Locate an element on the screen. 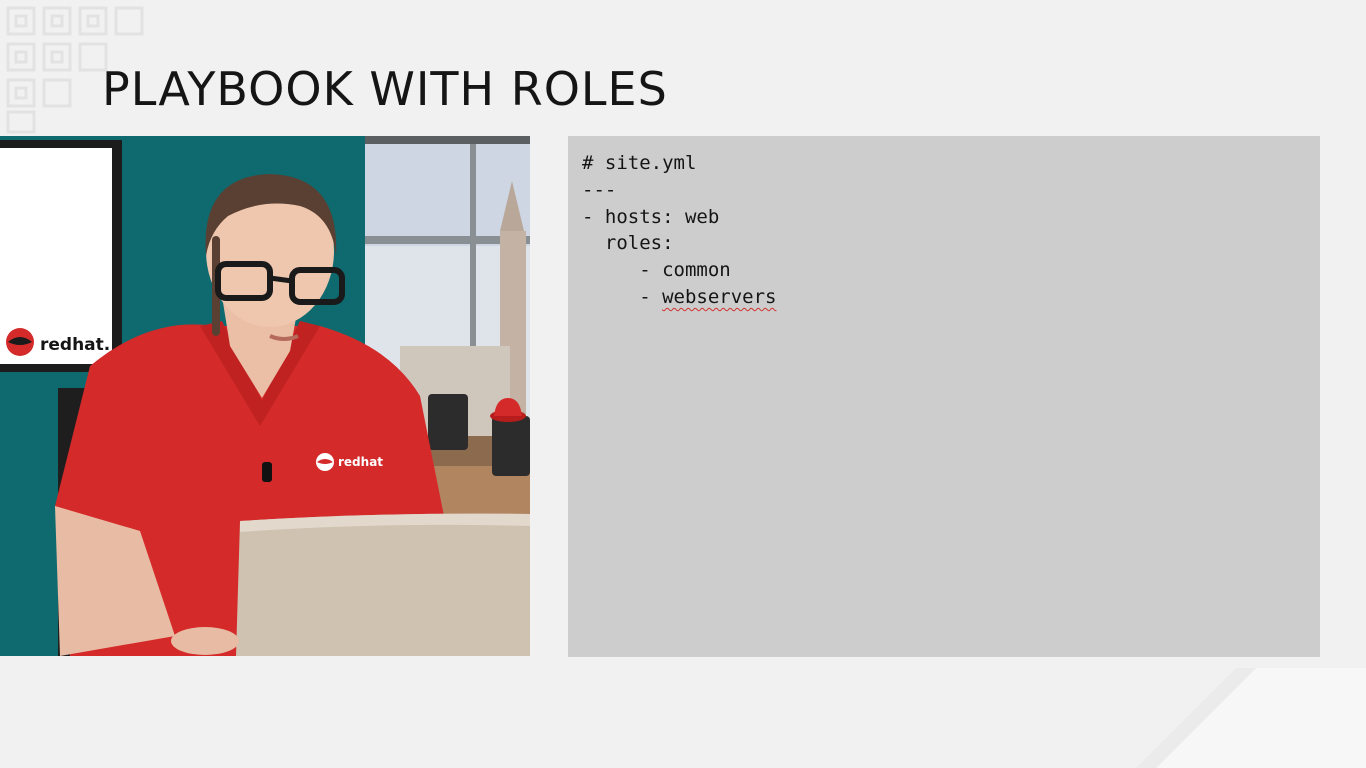 This screenshot has width=1366, height=768. code-text: roles: is located at coordinates (628, 243).